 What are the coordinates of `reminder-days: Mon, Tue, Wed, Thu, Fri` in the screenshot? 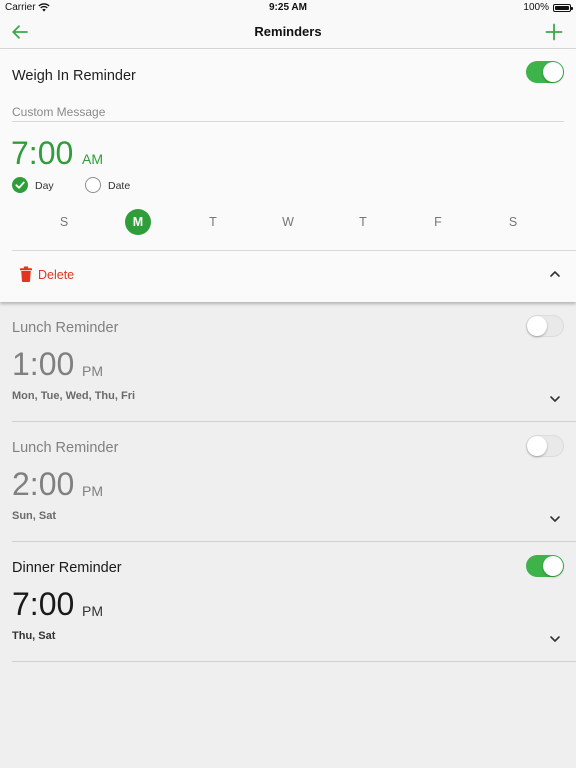 It's located at (74, 396).